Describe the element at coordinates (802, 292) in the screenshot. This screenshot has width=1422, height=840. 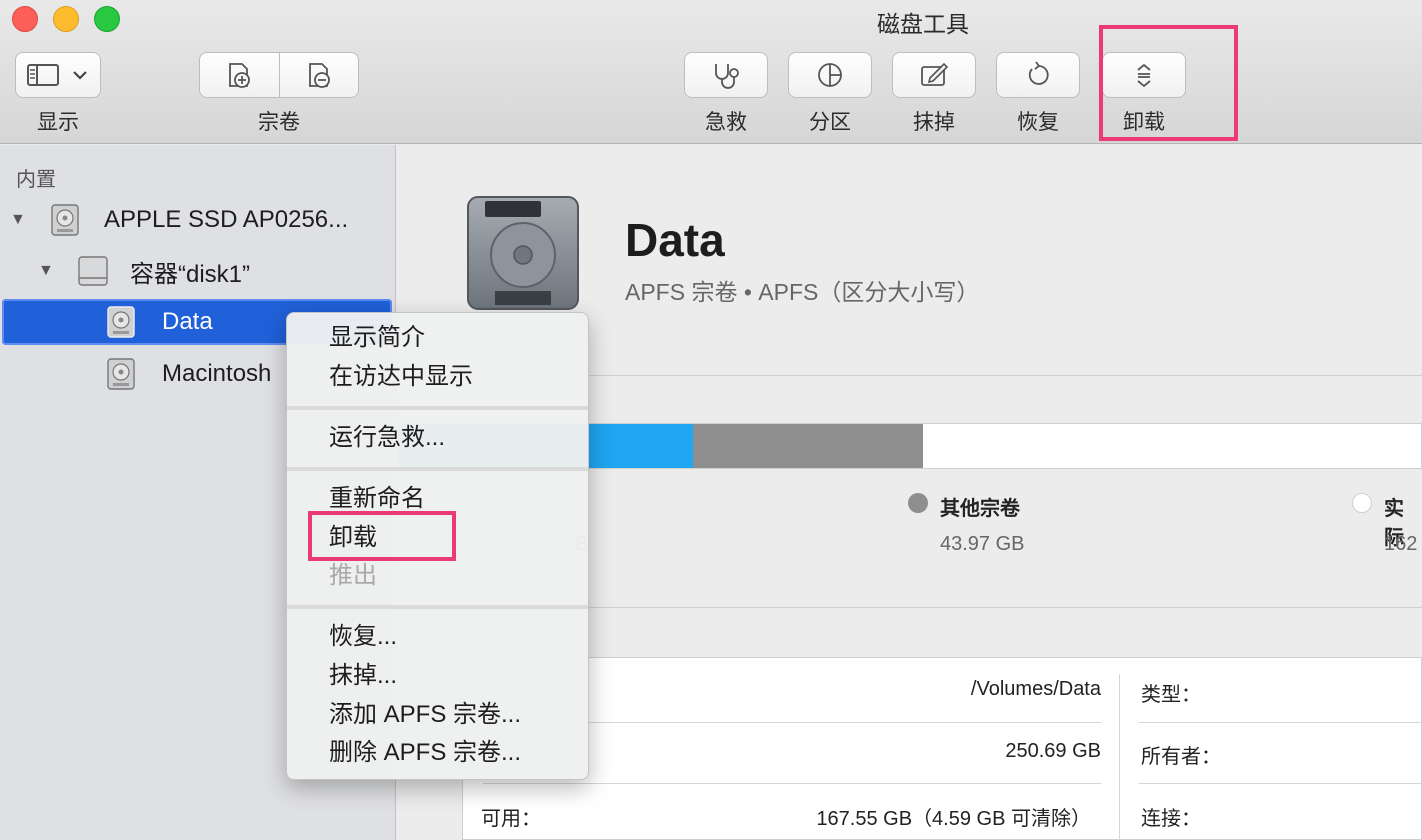
I see `volume-subtitle: APFS 宗卷 • APFS（区分大小写）` at that location.